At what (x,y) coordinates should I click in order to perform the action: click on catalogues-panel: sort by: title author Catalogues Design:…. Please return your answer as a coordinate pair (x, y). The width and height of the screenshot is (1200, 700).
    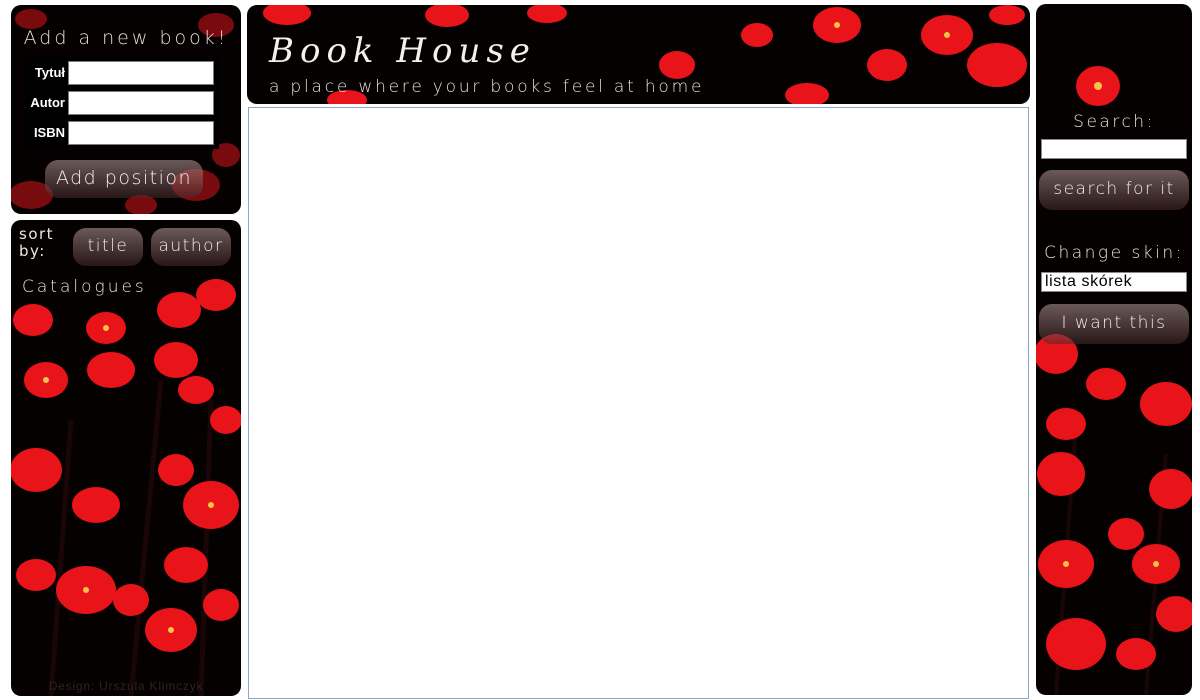
    Looking at the image, I should click on (126, 458).